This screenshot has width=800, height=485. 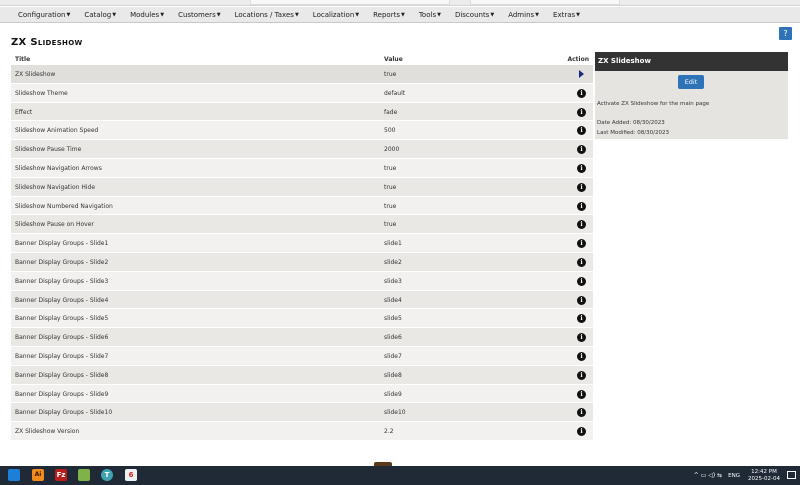 I want to click on row-value: slide2, so click(x=393, y=262).